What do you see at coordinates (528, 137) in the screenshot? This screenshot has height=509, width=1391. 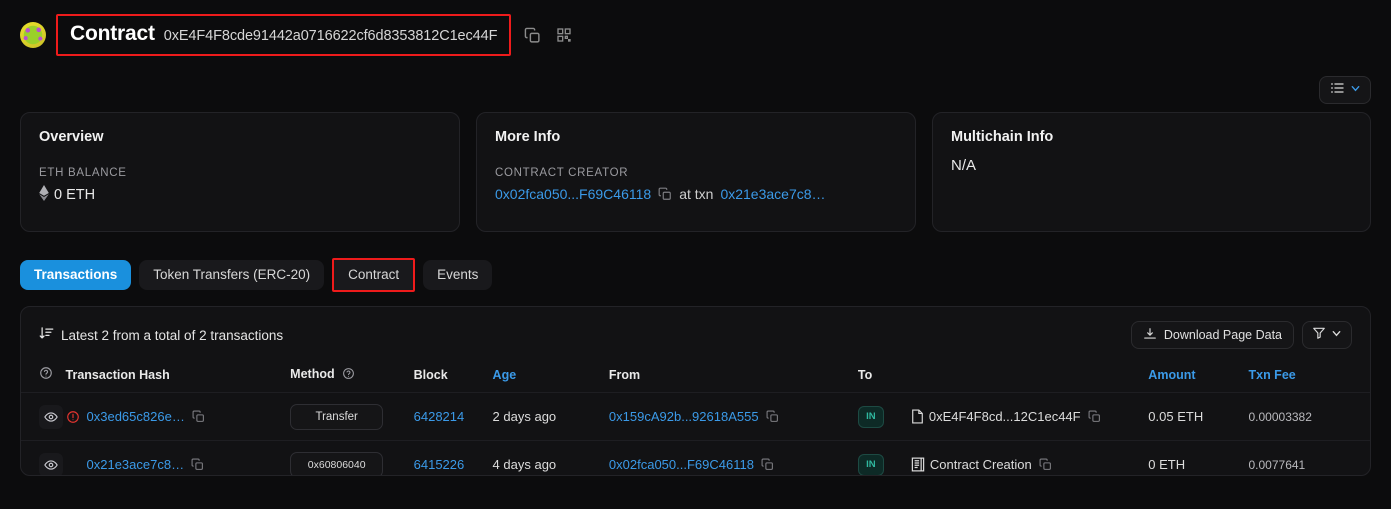 I see `more-info-title: More Info` at bounding box center [528, 137].